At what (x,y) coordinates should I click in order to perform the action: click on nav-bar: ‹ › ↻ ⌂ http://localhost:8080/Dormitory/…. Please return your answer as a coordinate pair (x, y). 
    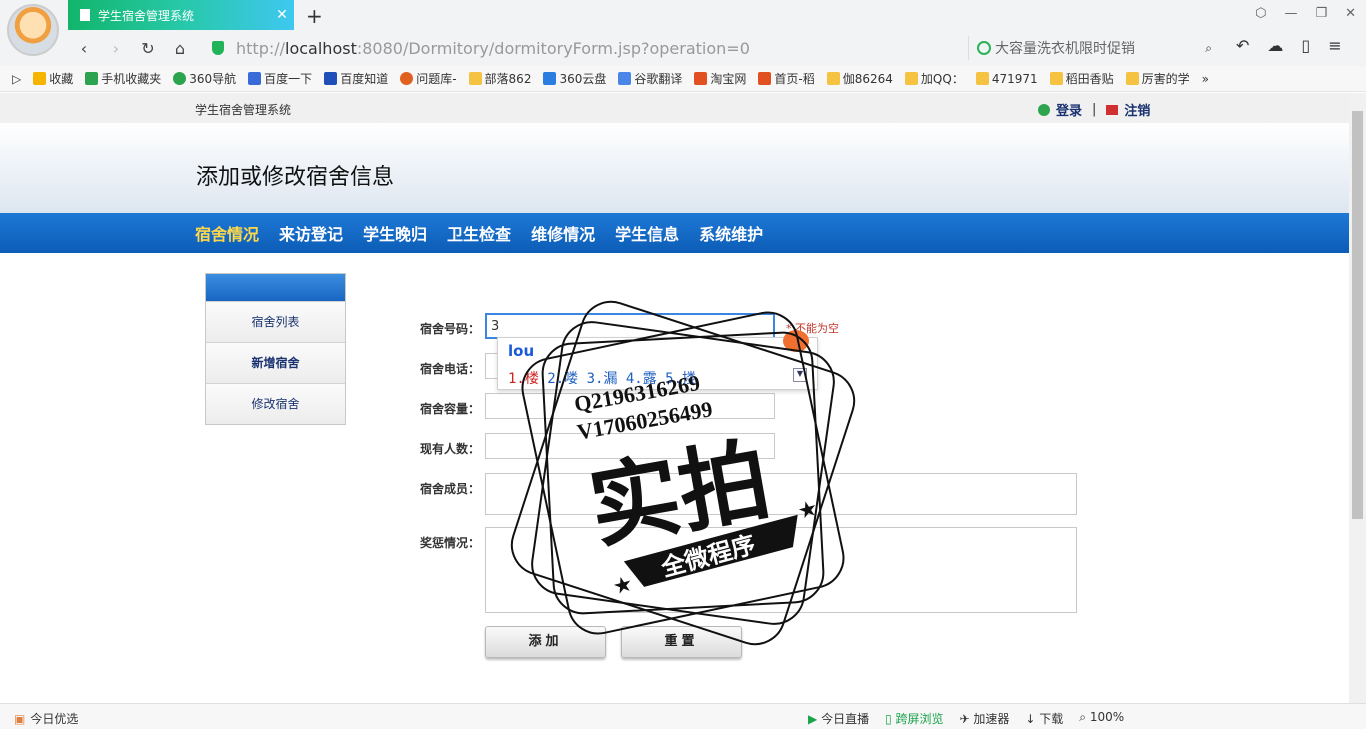
    Looking at the image, I should click on (717, 48).